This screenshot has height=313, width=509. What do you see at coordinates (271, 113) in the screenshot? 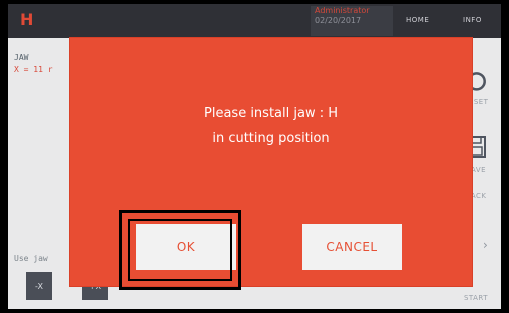
I see `dialog-message-line1: Please install jaw : H` at bounding box center [271, 113].